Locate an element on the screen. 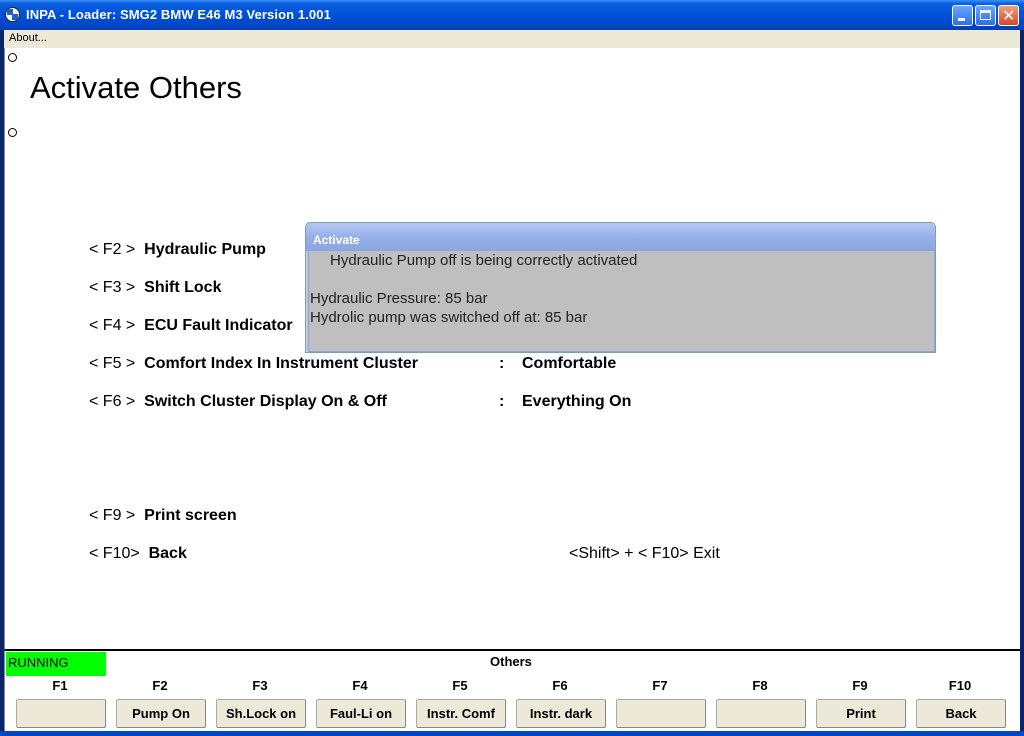  function-key-f4: < F4 > is located at coordinates (112, 325).